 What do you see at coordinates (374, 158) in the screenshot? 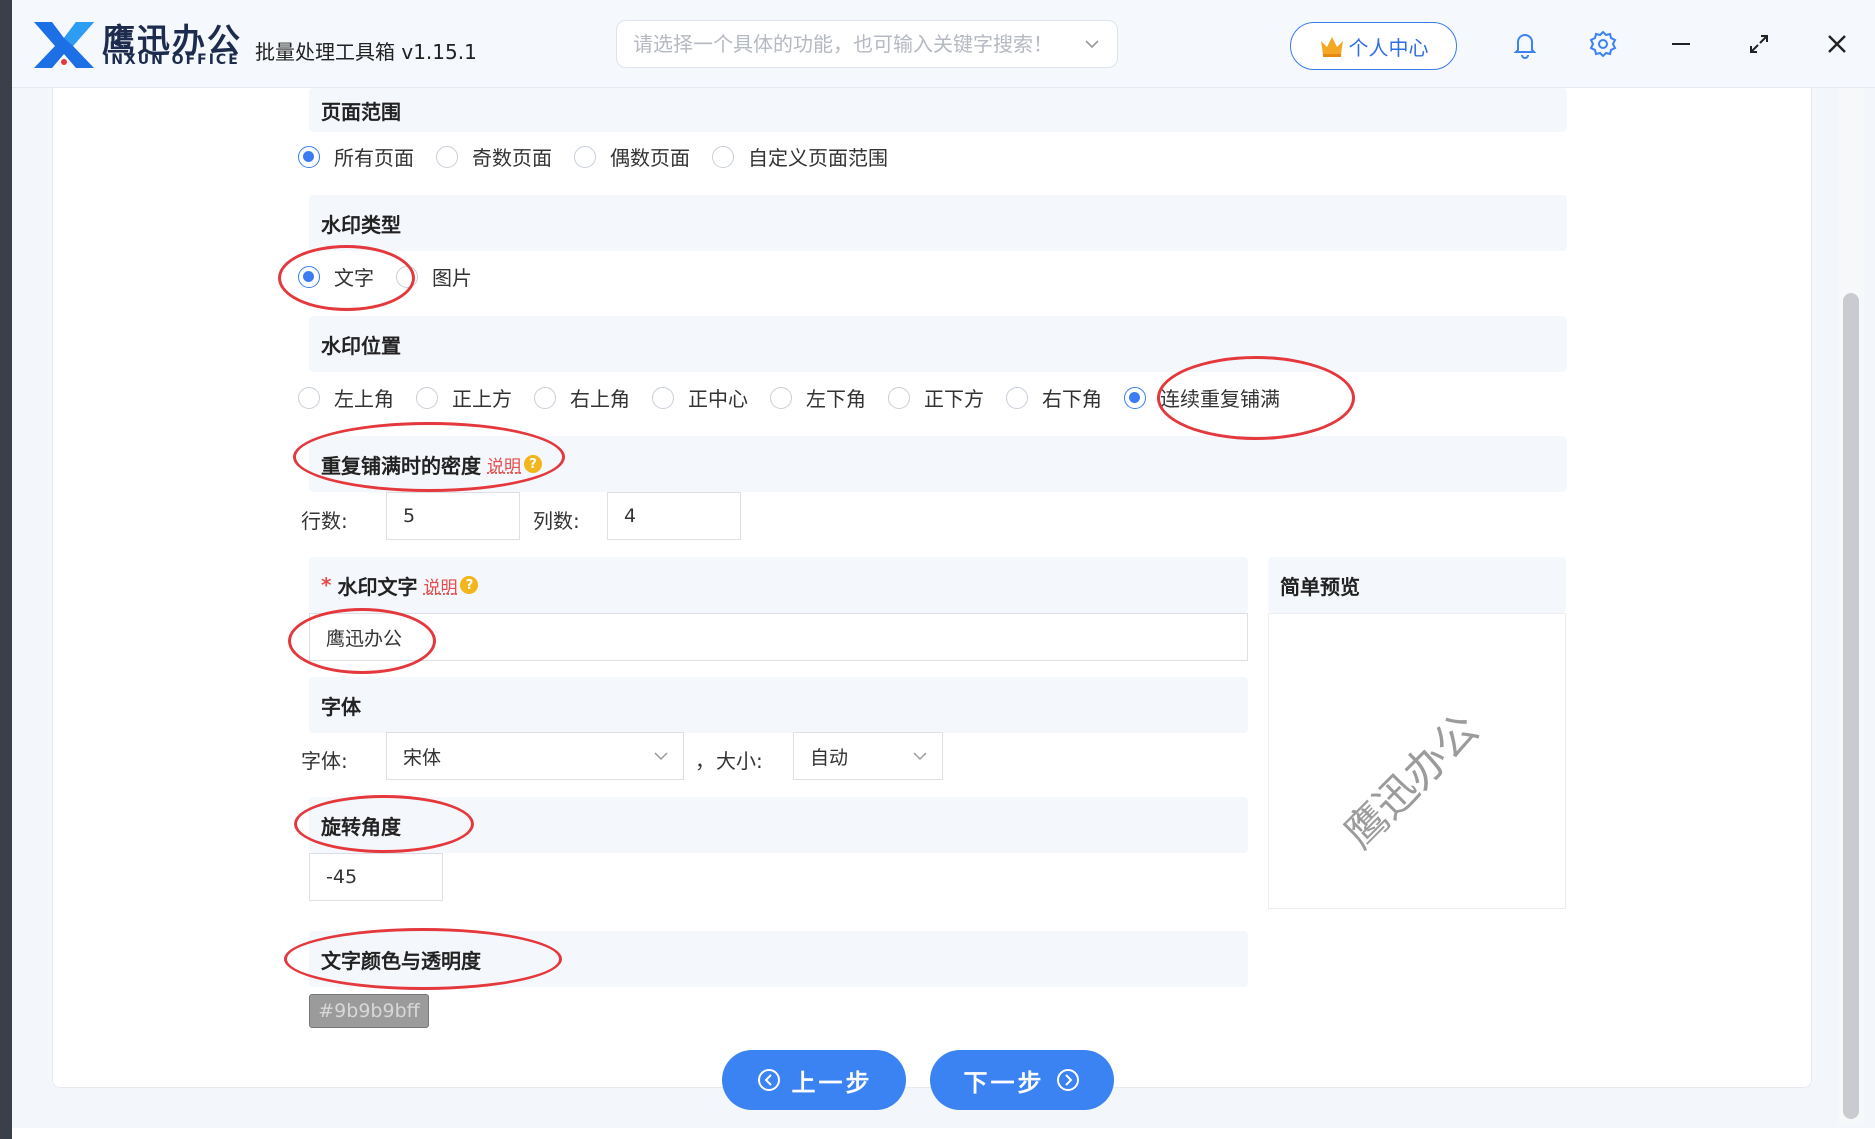
I see `radio-label: 所有页面` at bounding box center [374, 158].